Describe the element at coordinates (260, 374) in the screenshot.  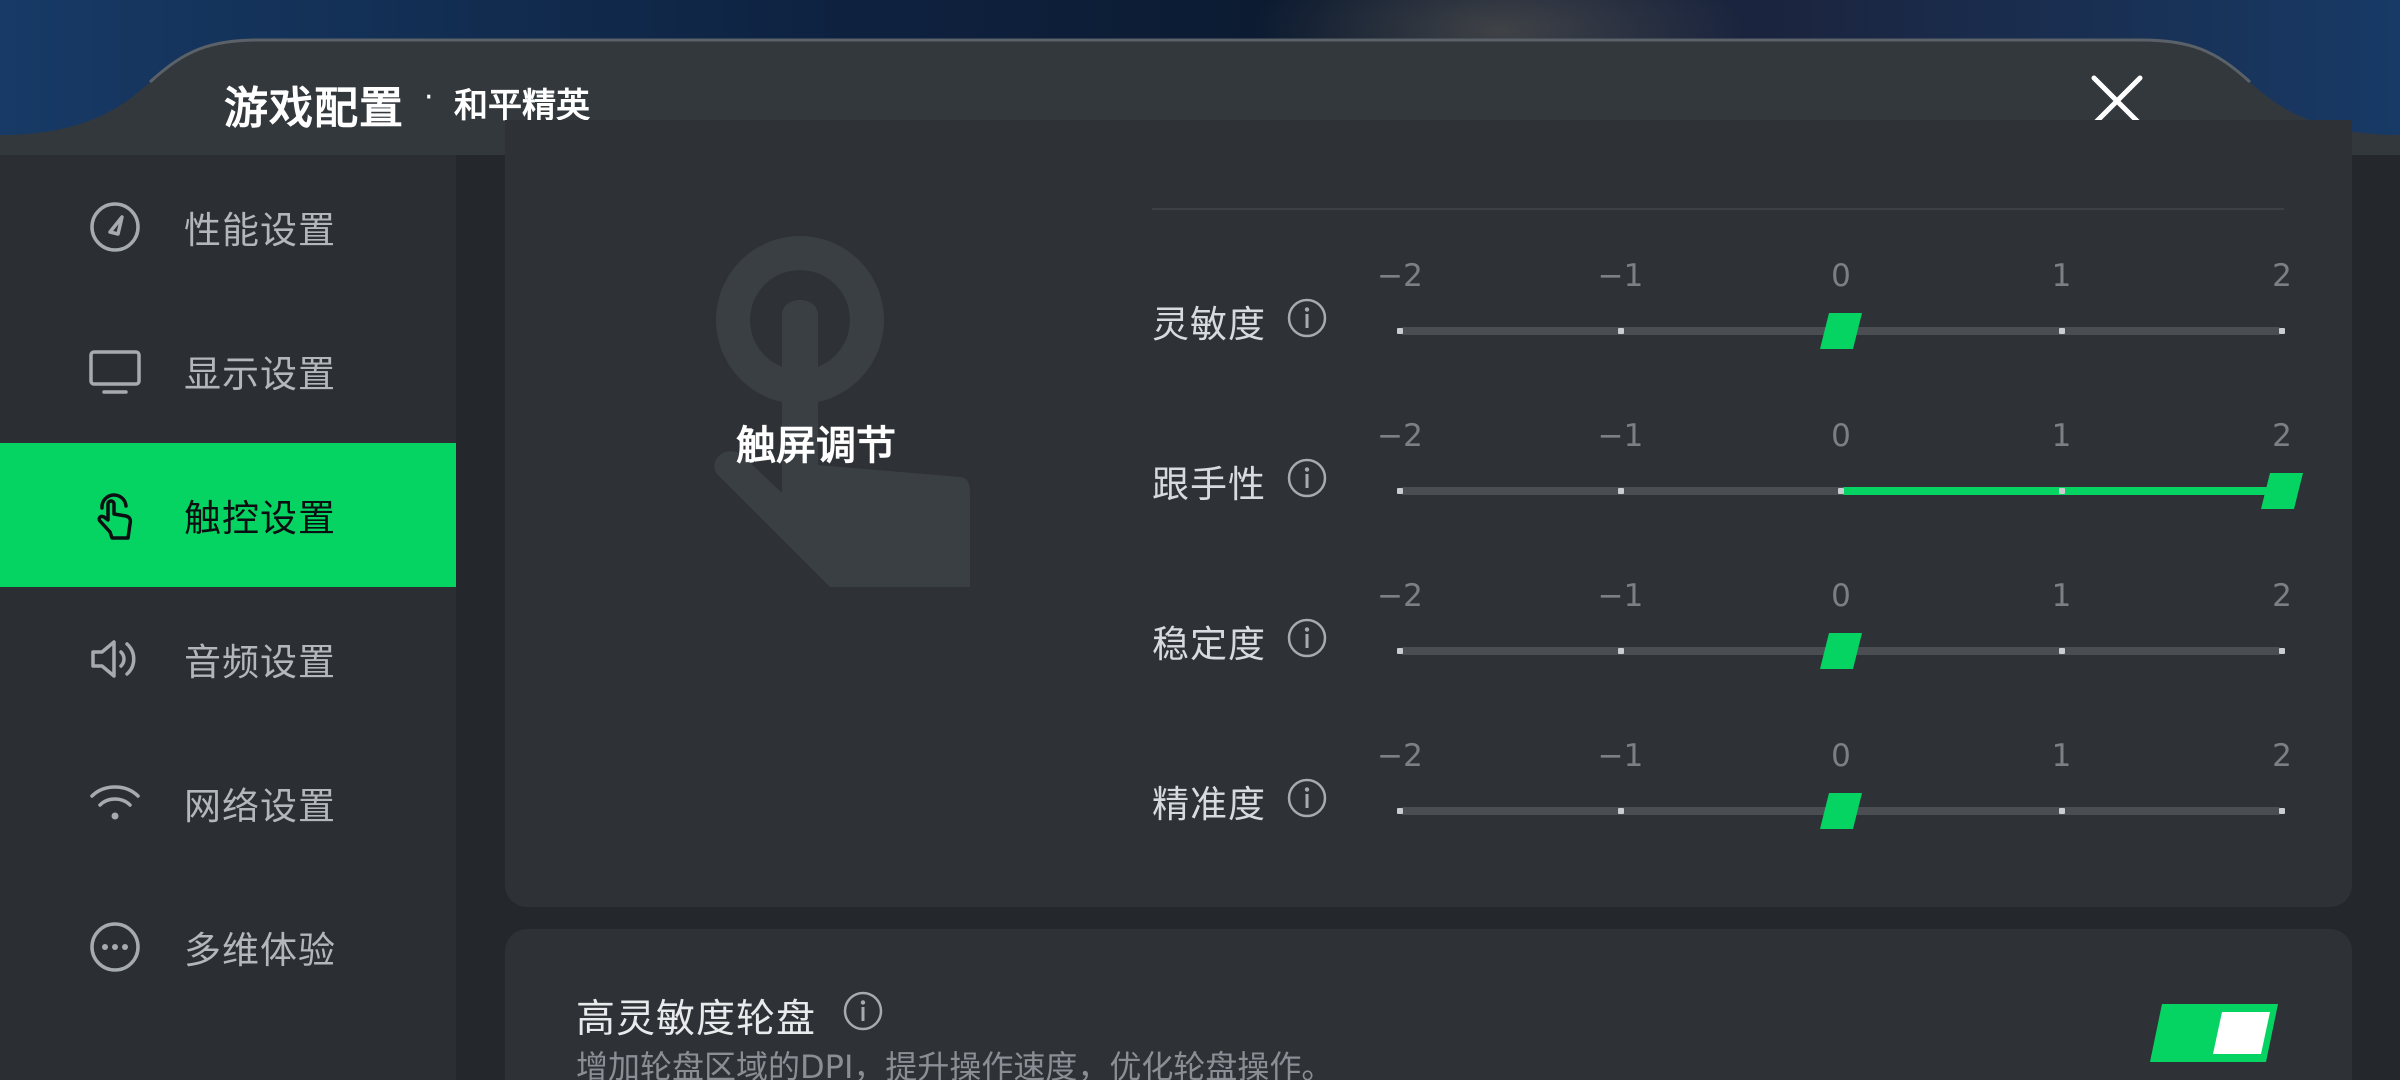
I see `sidebar-item-label: 显示设置` at that location.